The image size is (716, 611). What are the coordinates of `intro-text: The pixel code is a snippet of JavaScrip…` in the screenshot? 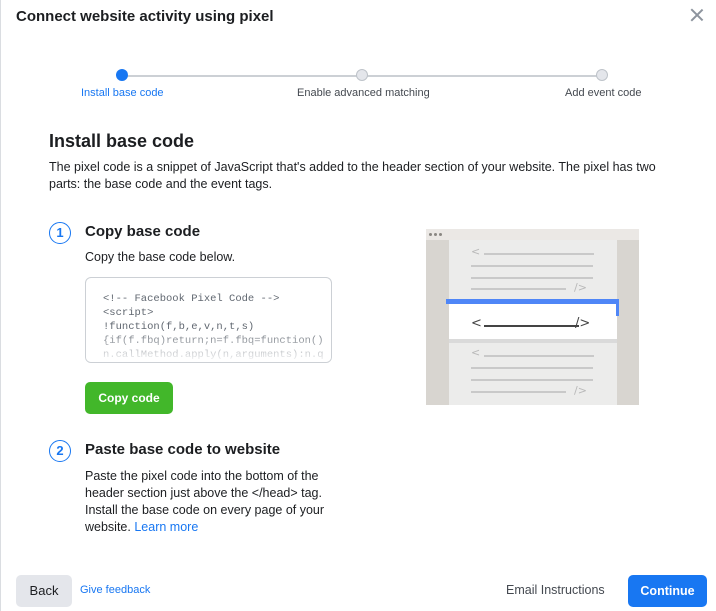 It's located at (352, 175).